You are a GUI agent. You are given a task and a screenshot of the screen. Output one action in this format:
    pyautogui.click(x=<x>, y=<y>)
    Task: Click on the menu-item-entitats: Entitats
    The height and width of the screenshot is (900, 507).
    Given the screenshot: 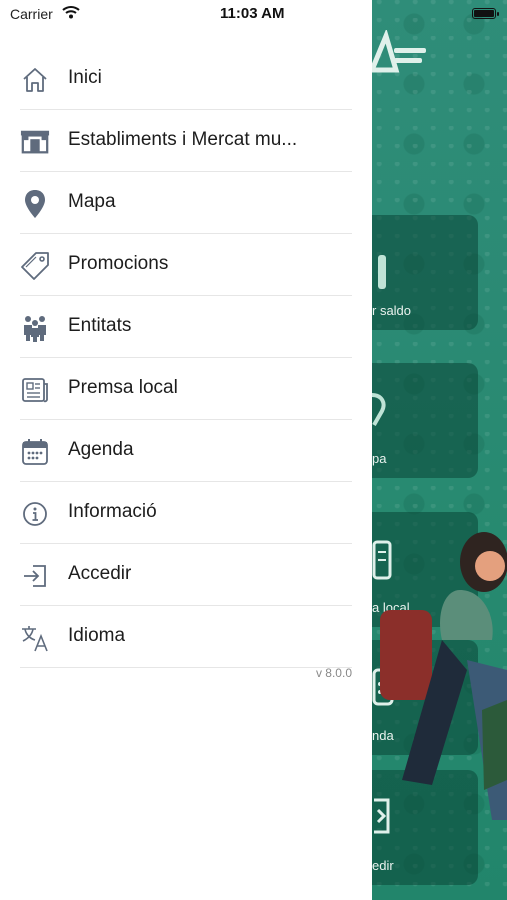 What is the action you would take?
    pyautogui.click(x=186, y=327)
    